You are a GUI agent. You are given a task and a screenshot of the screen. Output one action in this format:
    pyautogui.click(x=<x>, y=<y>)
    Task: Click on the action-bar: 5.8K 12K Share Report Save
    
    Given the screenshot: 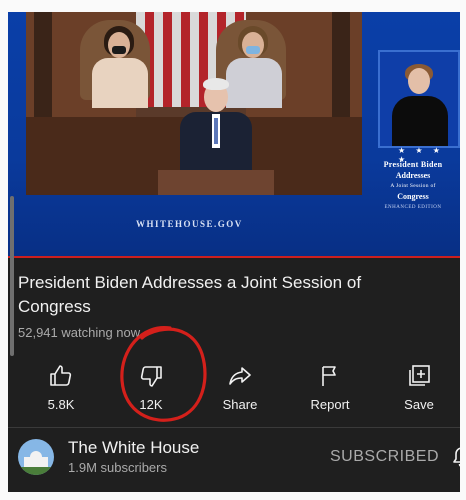 What is the action you would take?
    pyautogui.click(x=234, y=392)
    